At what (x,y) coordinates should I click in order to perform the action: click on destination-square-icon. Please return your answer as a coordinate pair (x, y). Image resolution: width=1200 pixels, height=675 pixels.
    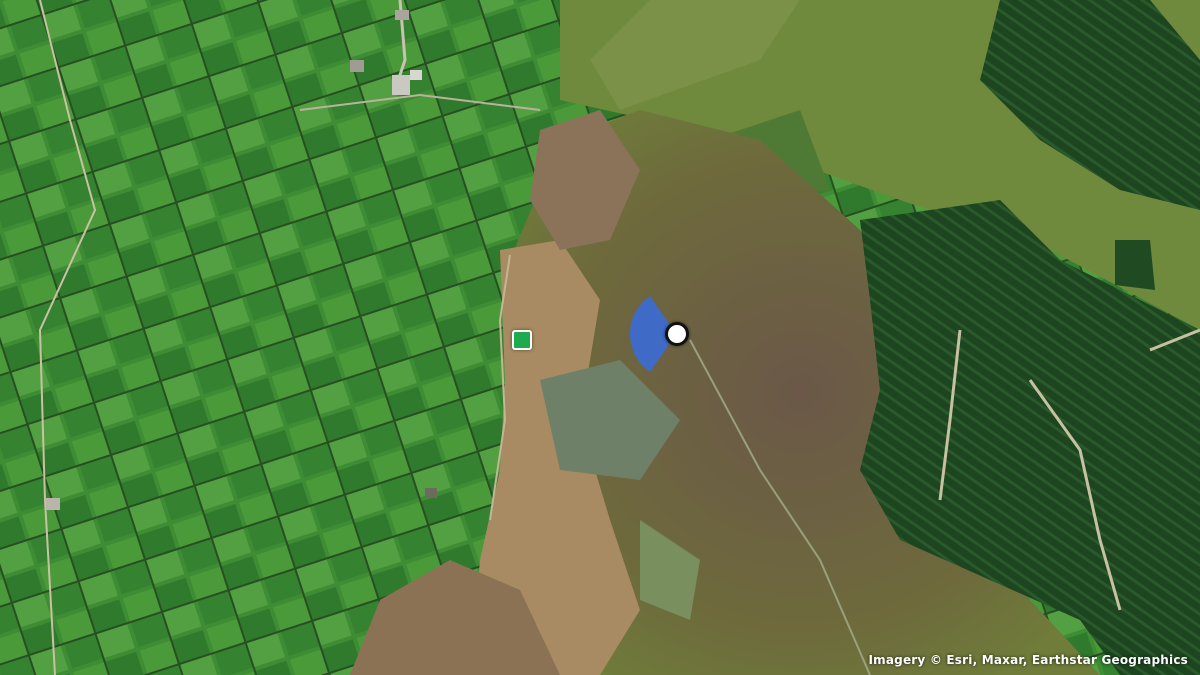
    Looking at the image, I should click on (522, 340).